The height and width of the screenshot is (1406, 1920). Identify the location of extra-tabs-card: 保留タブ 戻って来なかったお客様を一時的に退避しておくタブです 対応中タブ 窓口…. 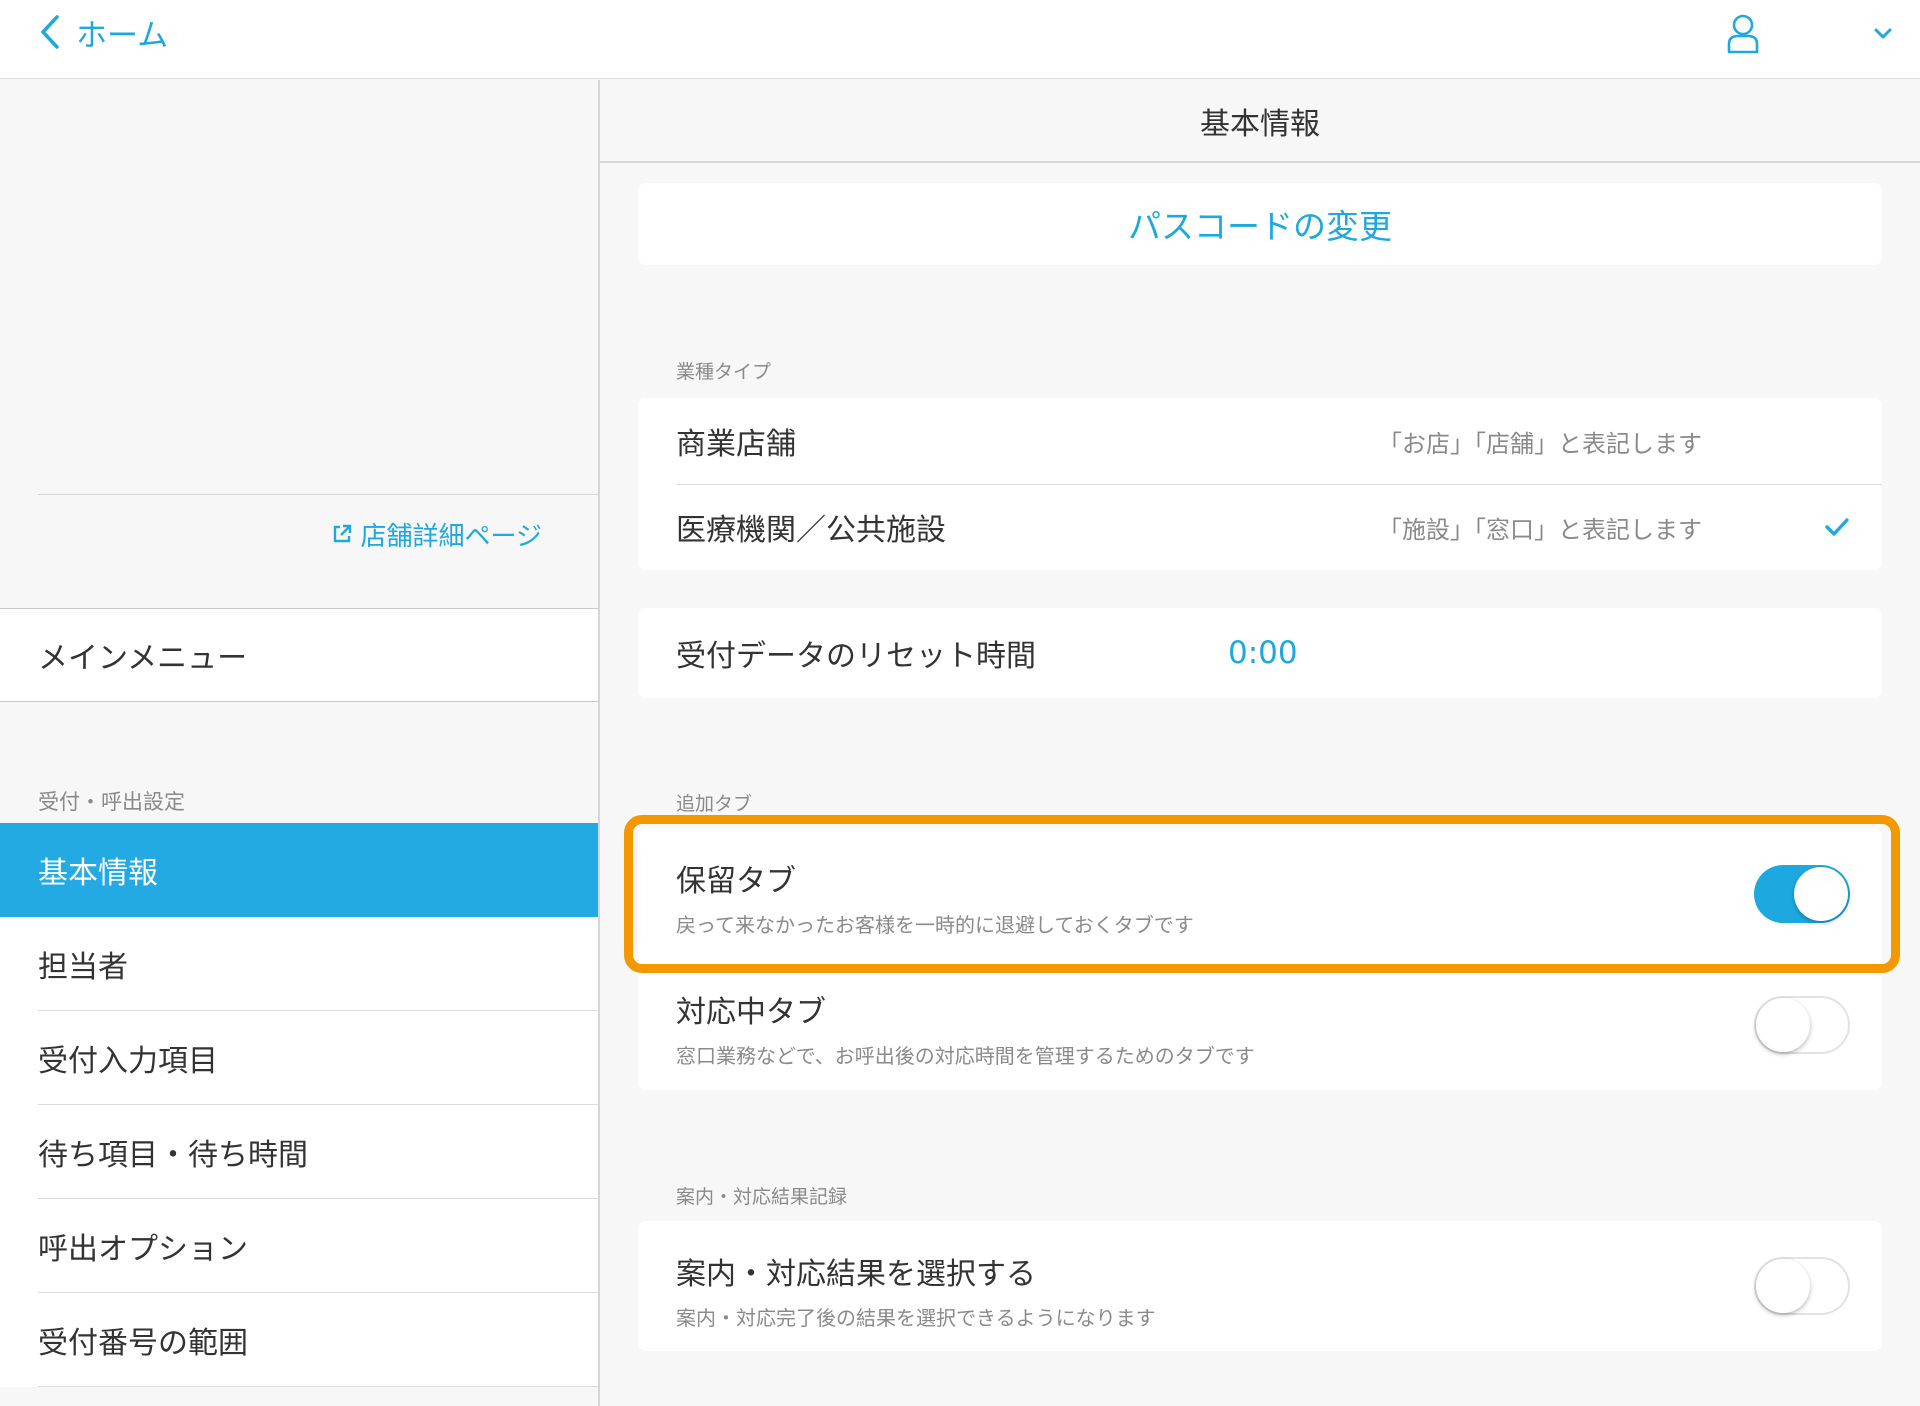
(1260, 959).